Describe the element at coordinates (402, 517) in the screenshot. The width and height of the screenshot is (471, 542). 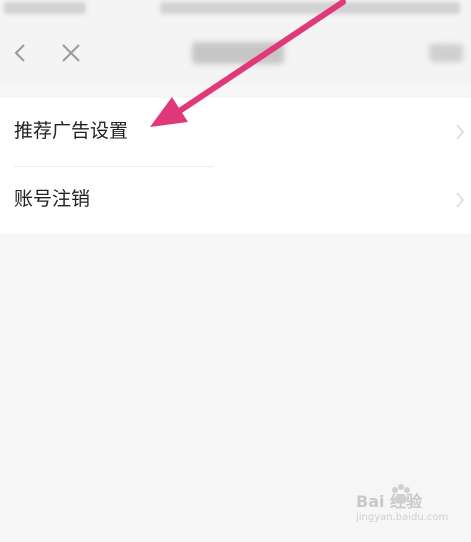
I see `watermark-url: jingyan.baidu.com` at that location.